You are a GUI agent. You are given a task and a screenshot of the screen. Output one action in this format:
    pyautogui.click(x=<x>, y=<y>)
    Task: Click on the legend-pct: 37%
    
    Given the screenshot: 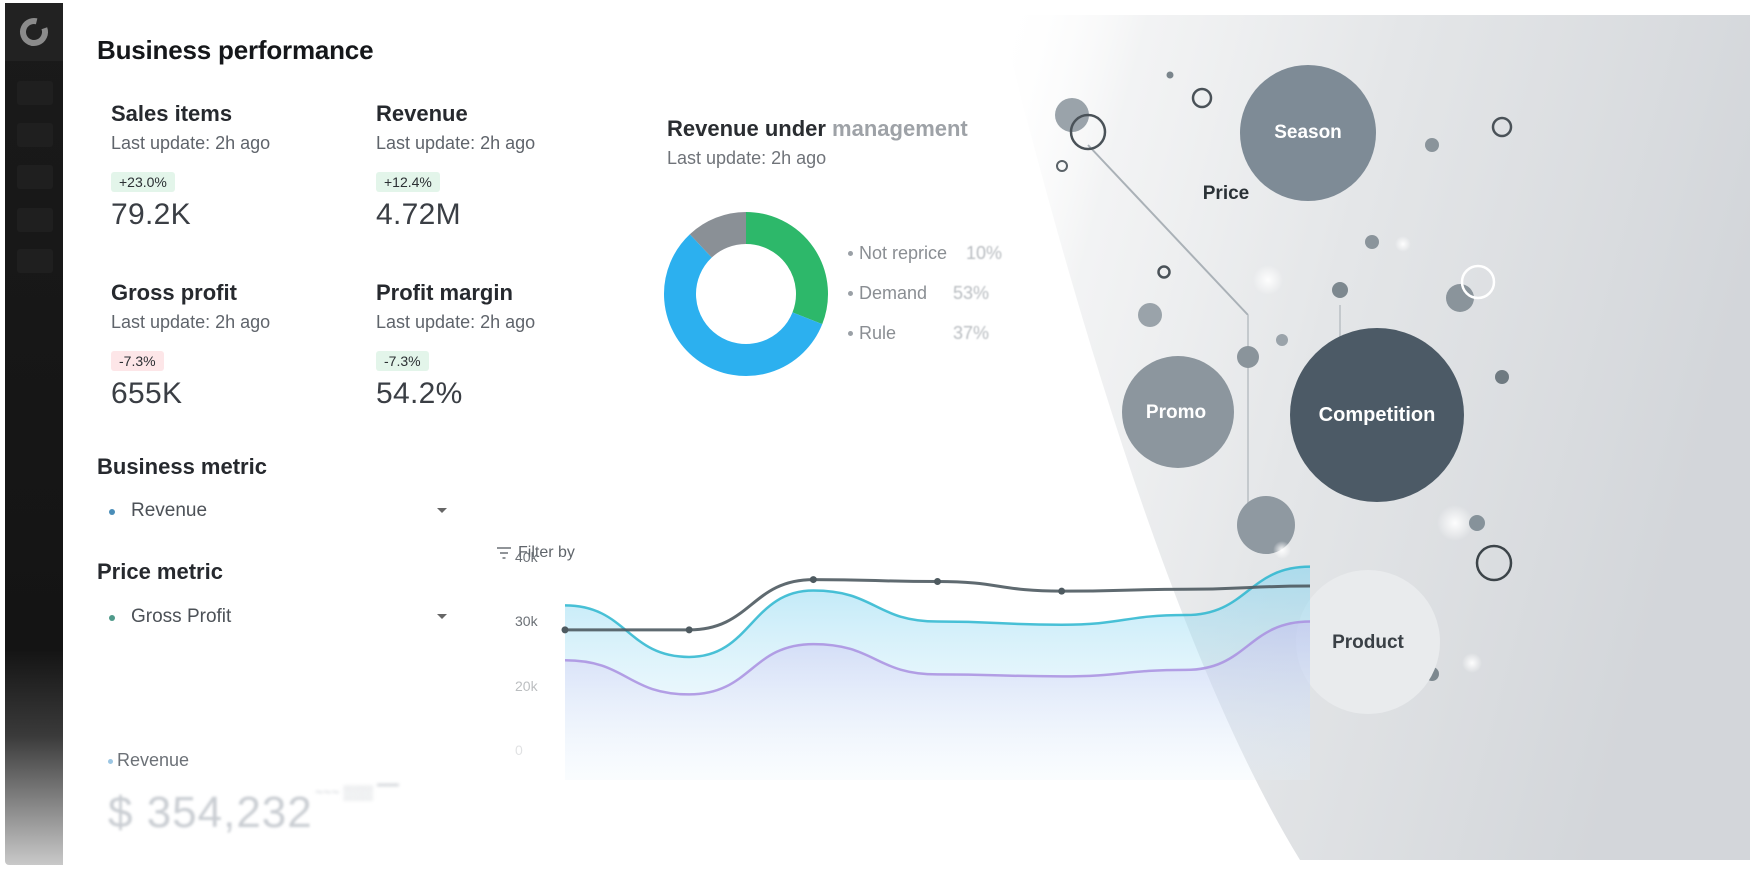 What is the action you would take?
    pyautogui.click(x=971, y=333)
    